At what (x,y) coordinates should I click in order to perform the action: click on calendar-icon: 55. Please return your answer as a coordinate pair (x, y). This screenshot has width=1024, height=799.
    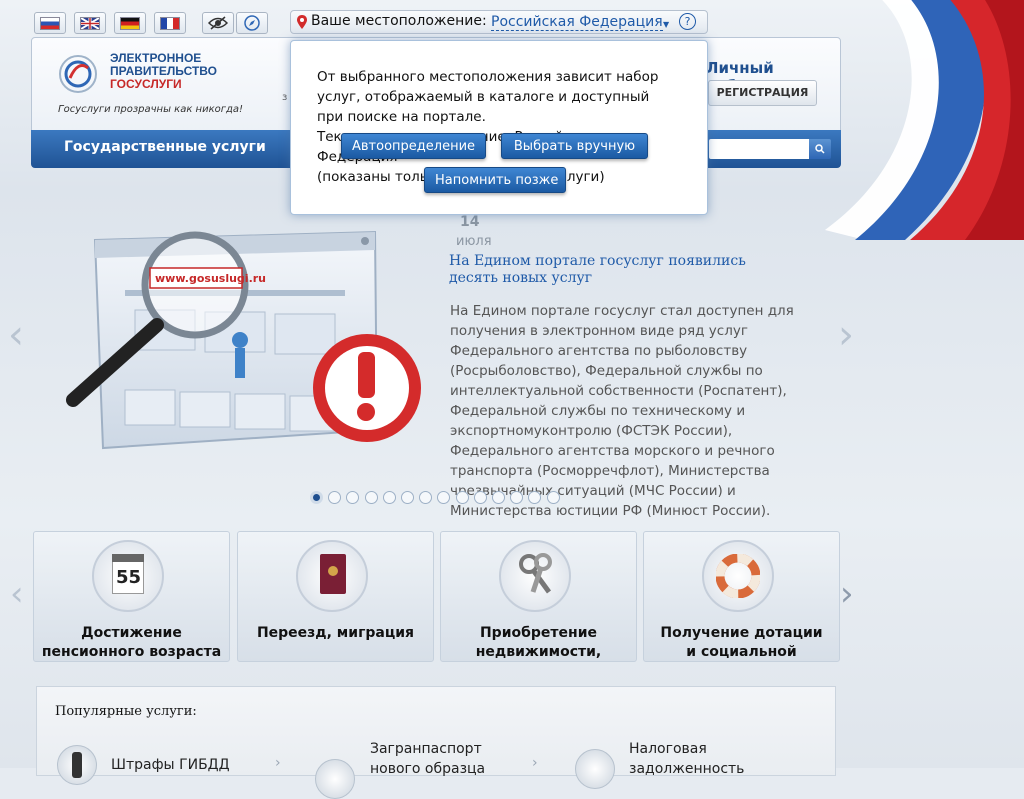
    Looking at the image, I should click on (128, 576).